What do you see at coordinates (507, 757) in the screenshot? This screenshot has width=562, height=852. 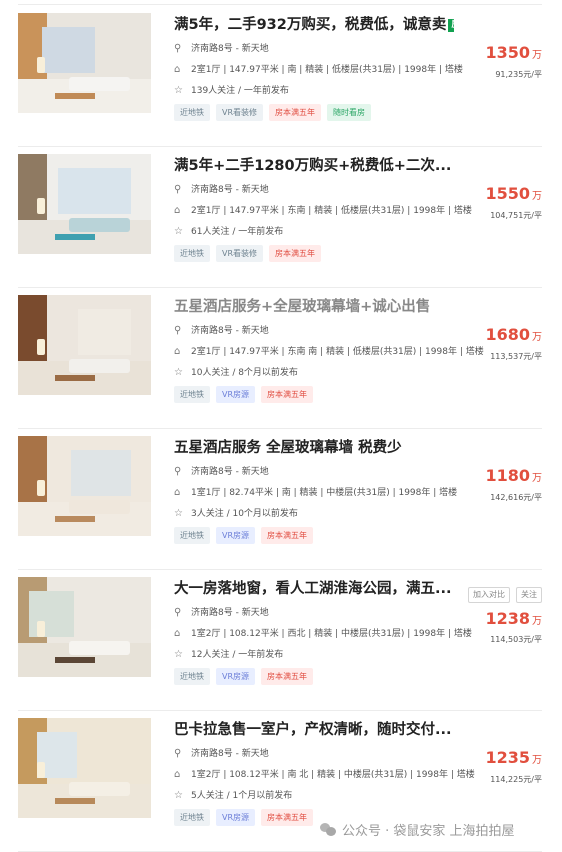 I see `total-price-value: 1235` at bounding box center [507, 757].